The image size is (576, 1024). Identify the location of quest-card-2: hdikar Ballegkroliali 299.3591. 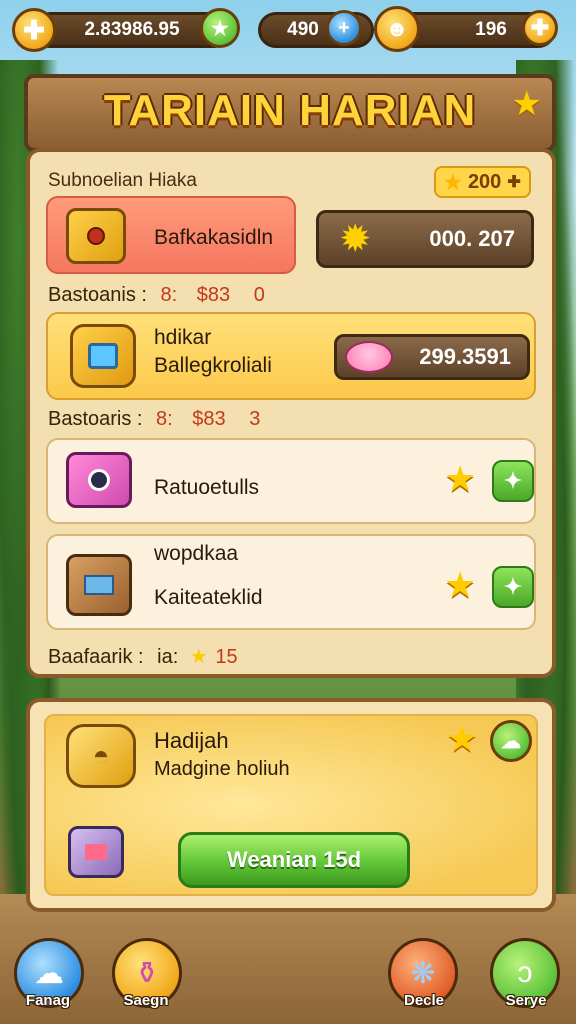
(291, 356).